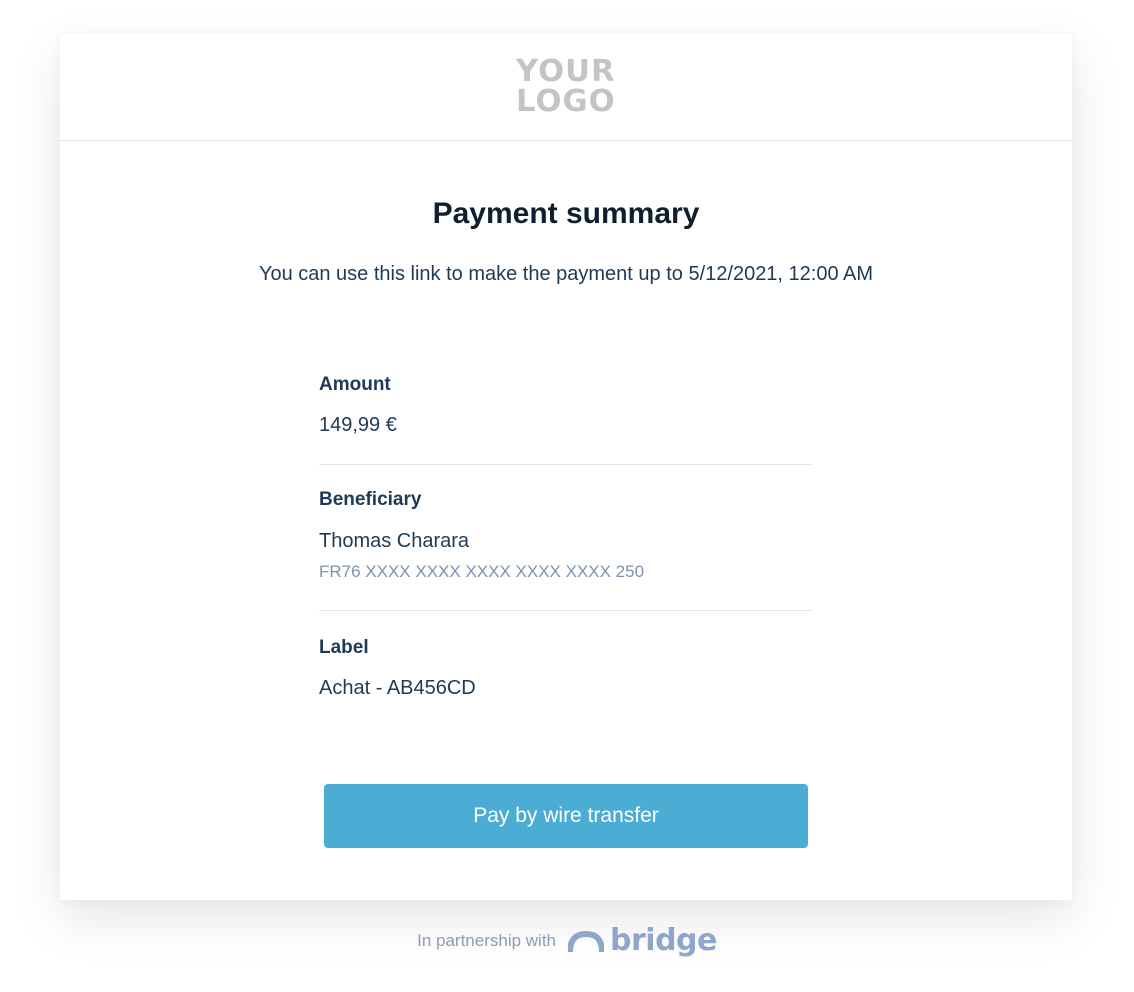  I want to click on bridge-arch-icon, so click(586, 941).